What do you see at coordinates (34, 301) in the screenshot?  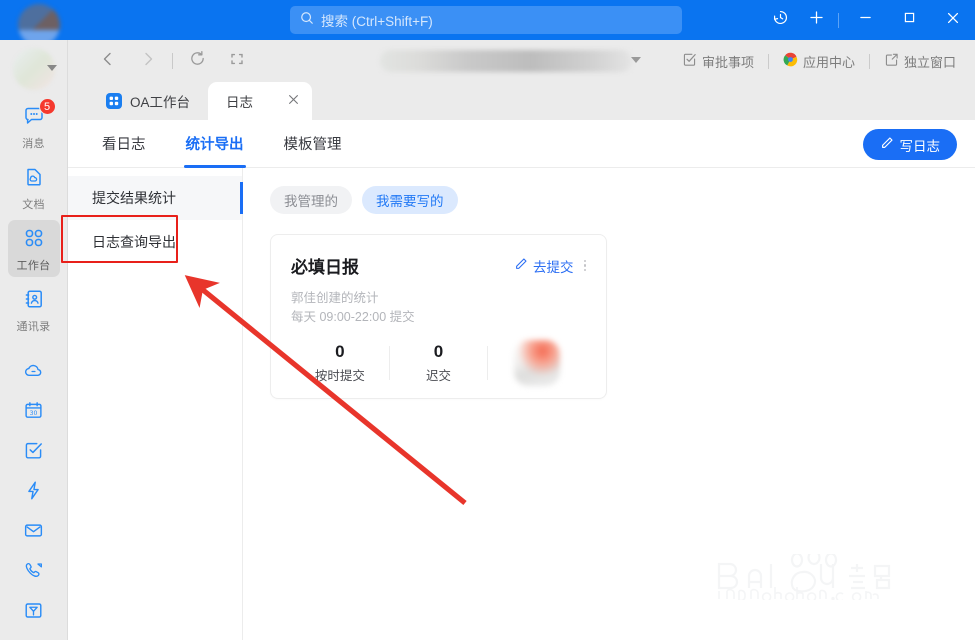 I see `contacts-icon` at bounding box center [34, 301].